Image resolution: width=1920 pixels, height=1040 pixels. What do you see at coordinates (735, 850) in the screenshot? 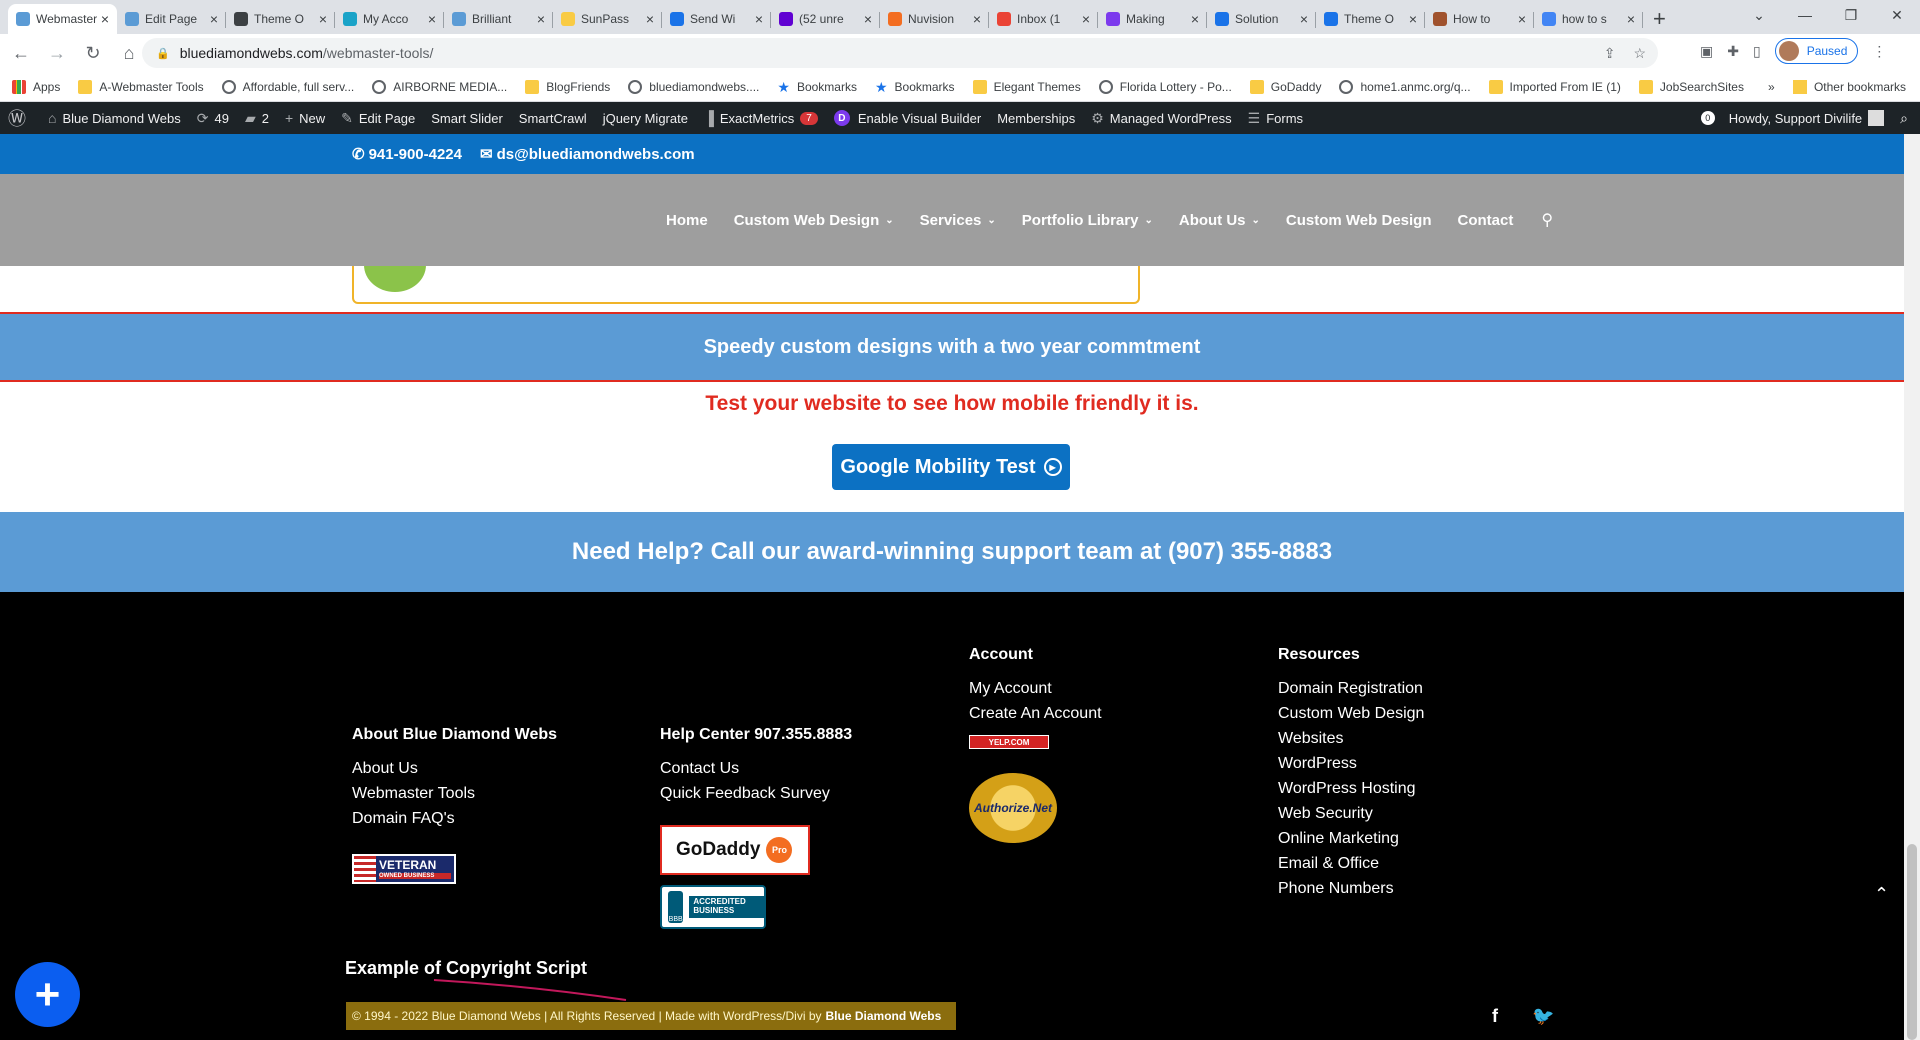
I see `godaddy-pro-badge: GoDaddy Pro` at bounding box center [735, 850].